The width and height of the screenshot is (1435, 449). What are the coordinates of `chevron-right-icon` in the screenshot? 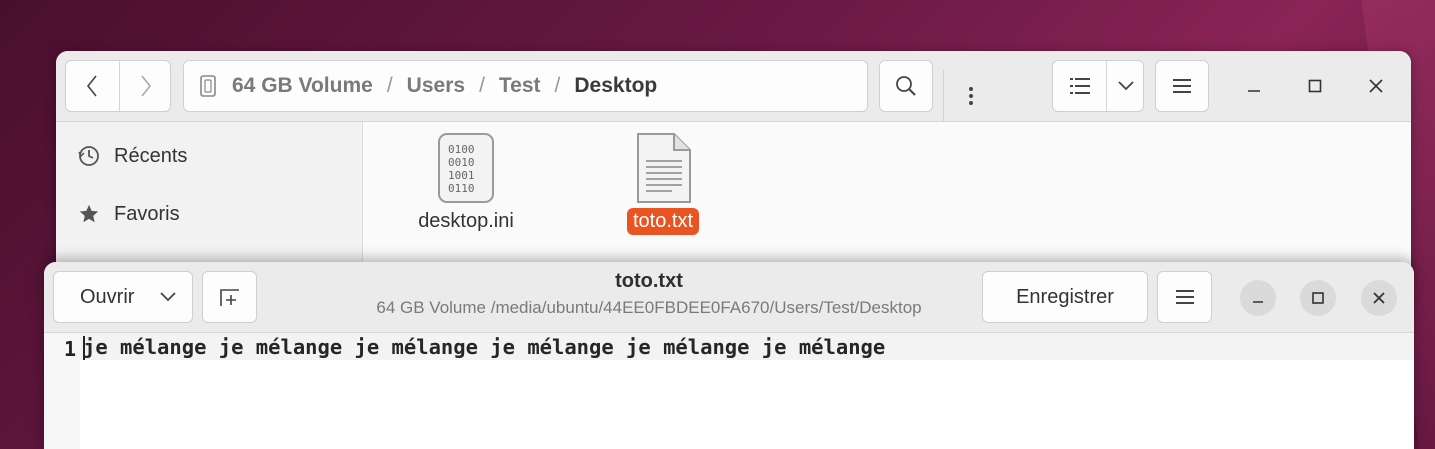 It's located at (146, 86).